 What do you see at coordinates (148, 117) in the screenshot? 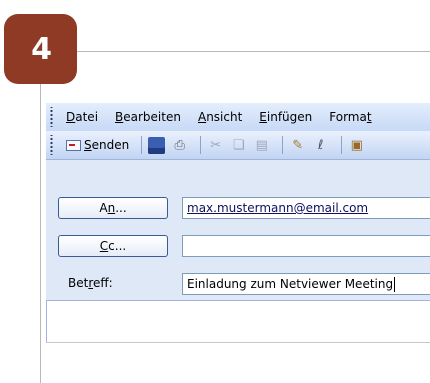
I see `menu-bearbeiten: Bearbeiten` at bounding box center [148, 117].